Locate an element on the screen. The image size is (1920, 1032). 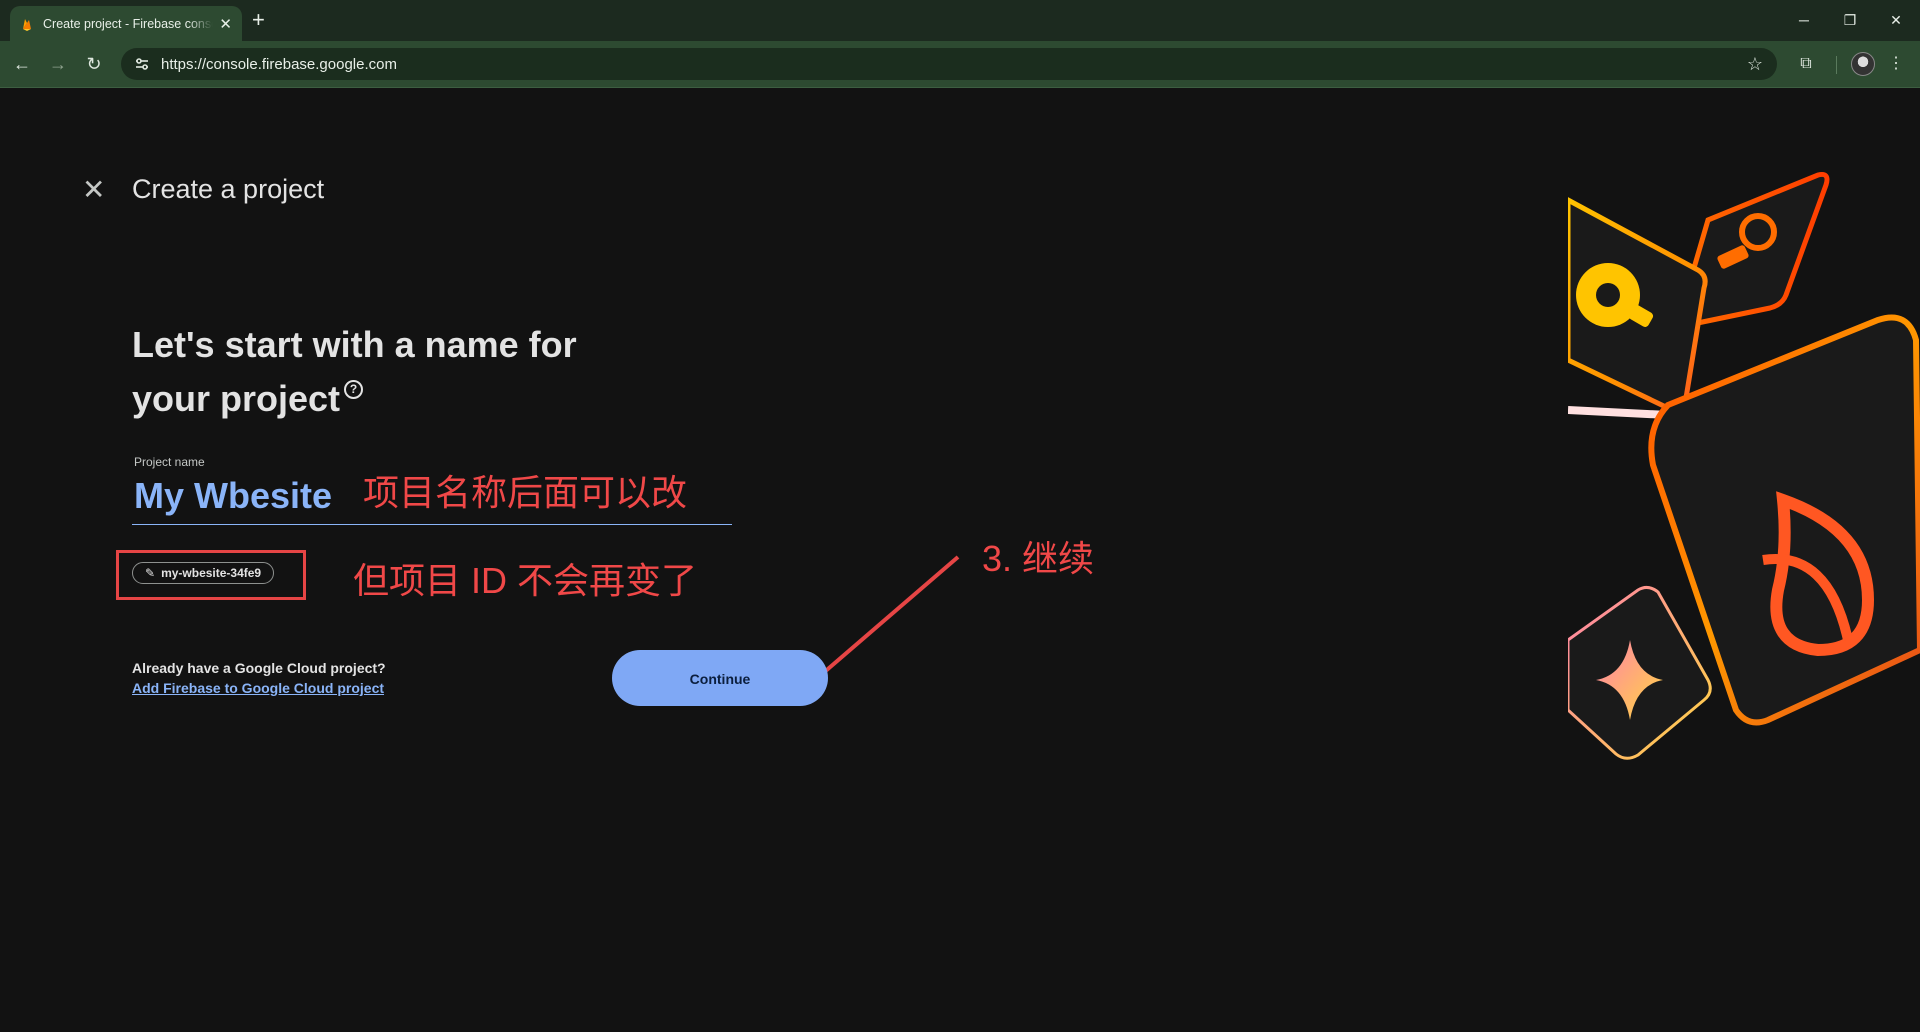
annotation-name-note: 项目名称后面可以改 is located at coordinates (525, 492).